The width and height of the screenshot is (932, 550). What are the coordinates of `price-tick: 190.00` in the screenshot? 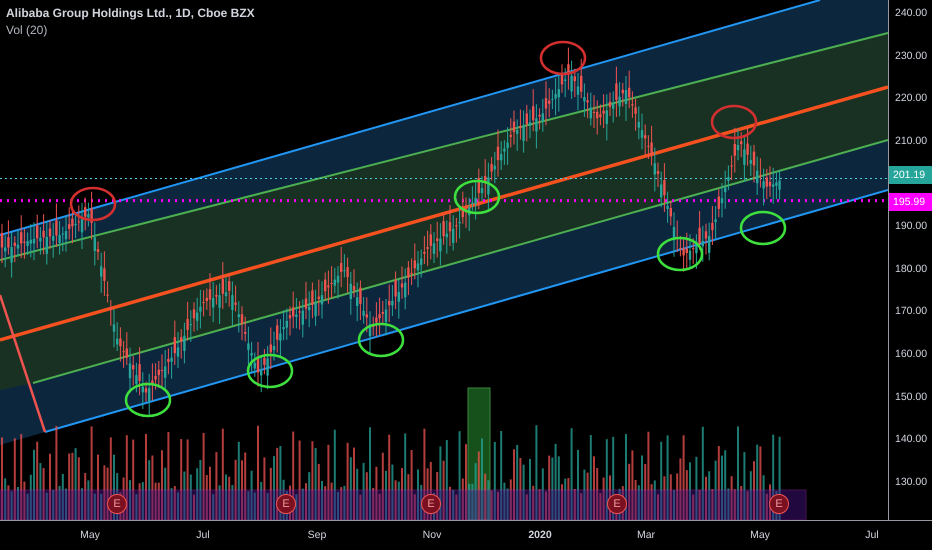 It's located at (911, 226).